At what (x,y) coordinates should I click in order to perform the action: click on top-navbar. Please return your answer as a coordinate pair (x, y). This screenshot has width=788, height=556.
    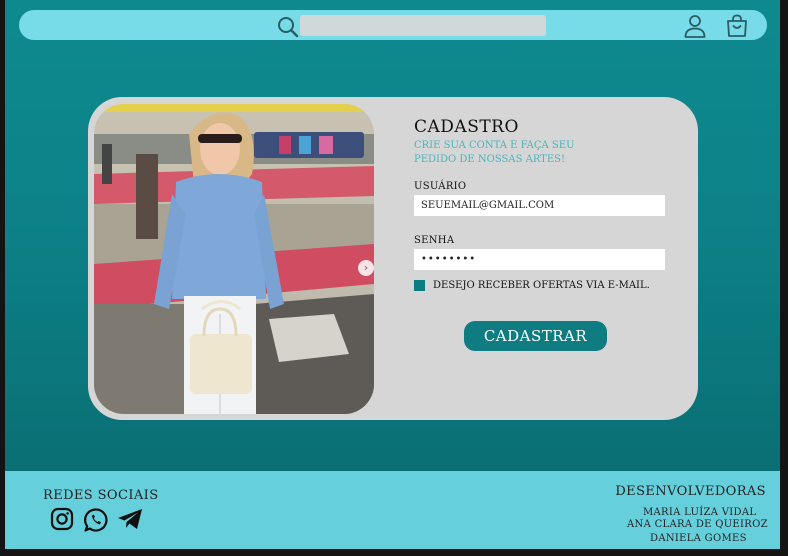
    Looking at the image, I should click on (393, 25).